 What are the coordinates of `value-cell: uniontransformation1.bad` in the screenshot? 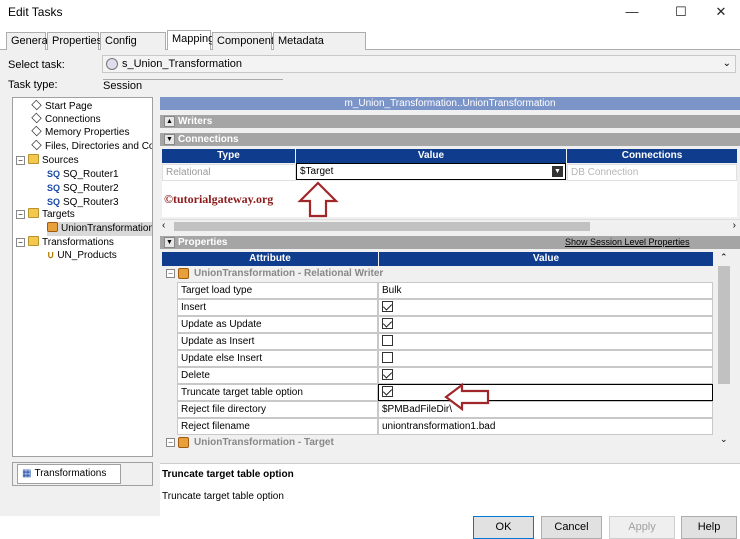 It's located at (545, 426).